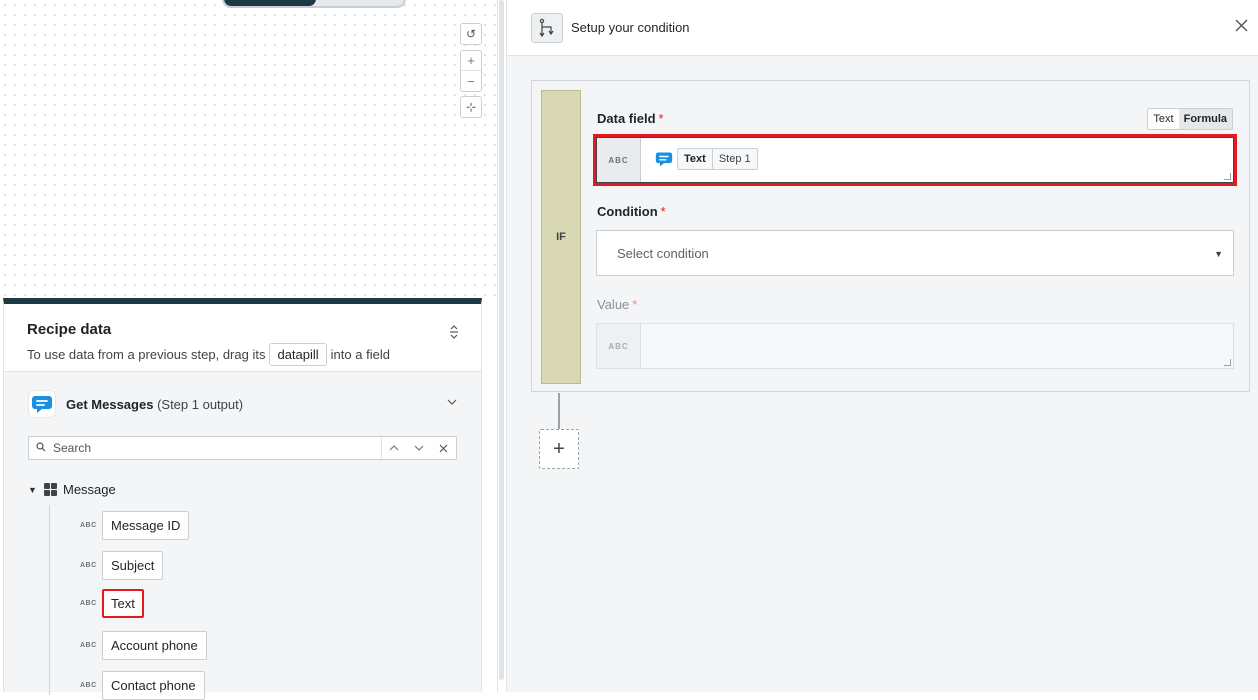 The image size is (1258, 700). Describe the element at coordinates (695, 159) in the screenshot. I see `datapill-name: Text` at that location.